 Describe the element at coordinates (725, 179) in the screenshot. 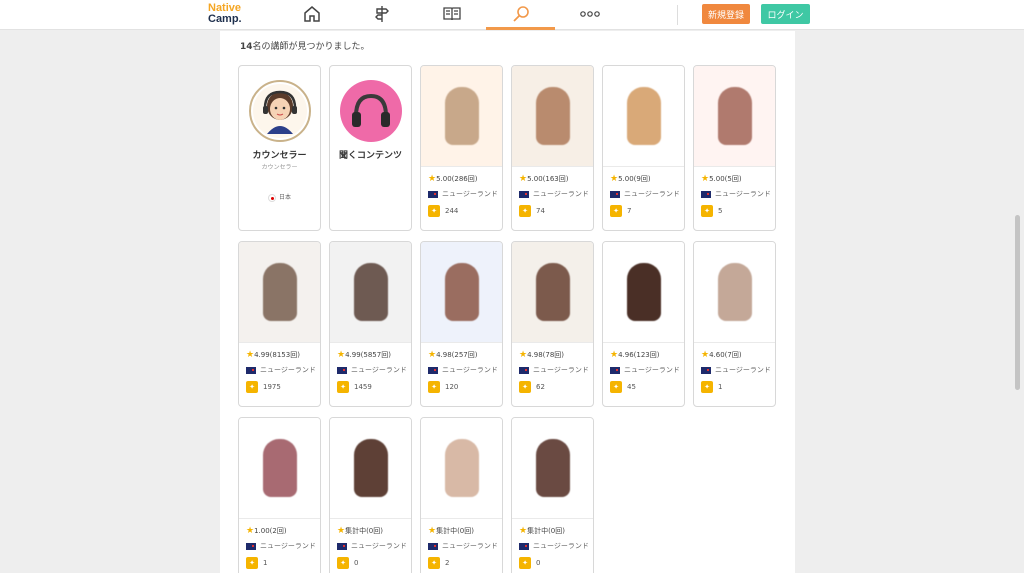

I see `teacher-rating-value: 5.00(5回)` at that location.